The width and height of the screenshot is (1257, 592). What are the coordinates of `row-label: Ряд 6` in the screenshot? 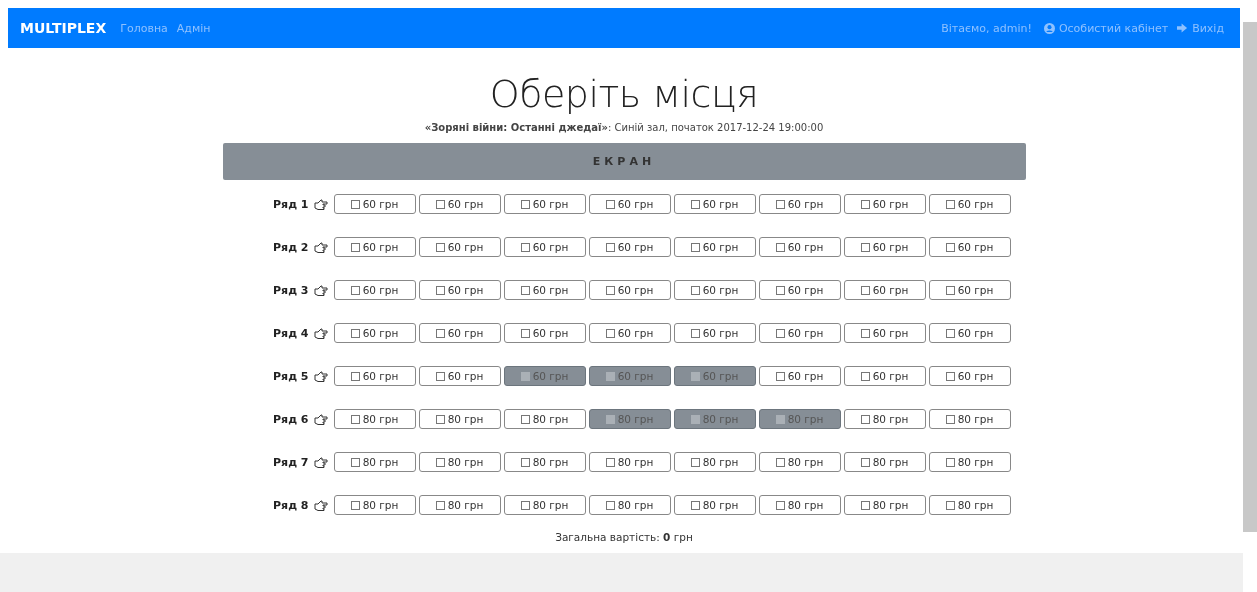 It's located at (290, 419).